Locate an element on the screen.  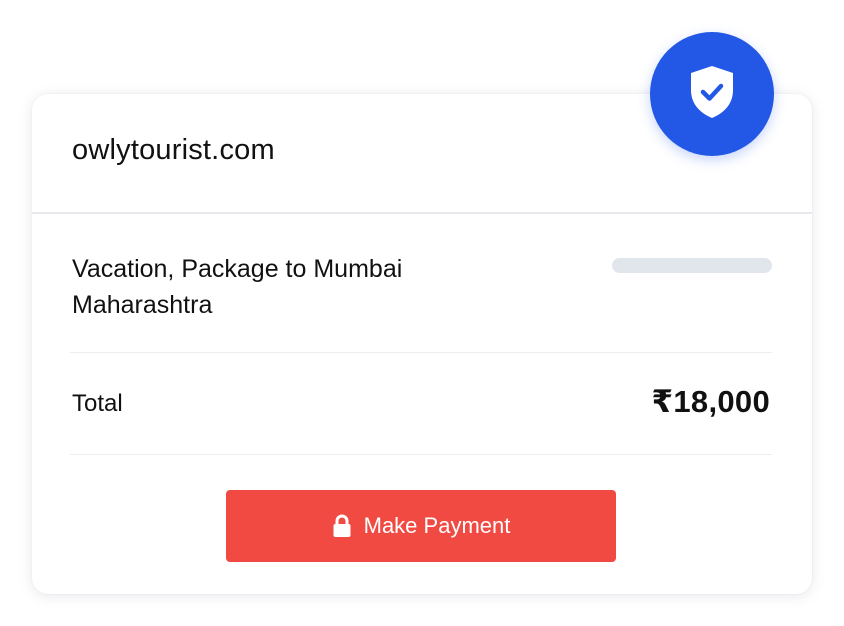
total-amount: ₹18,000 is located at coordinates (710, 401).